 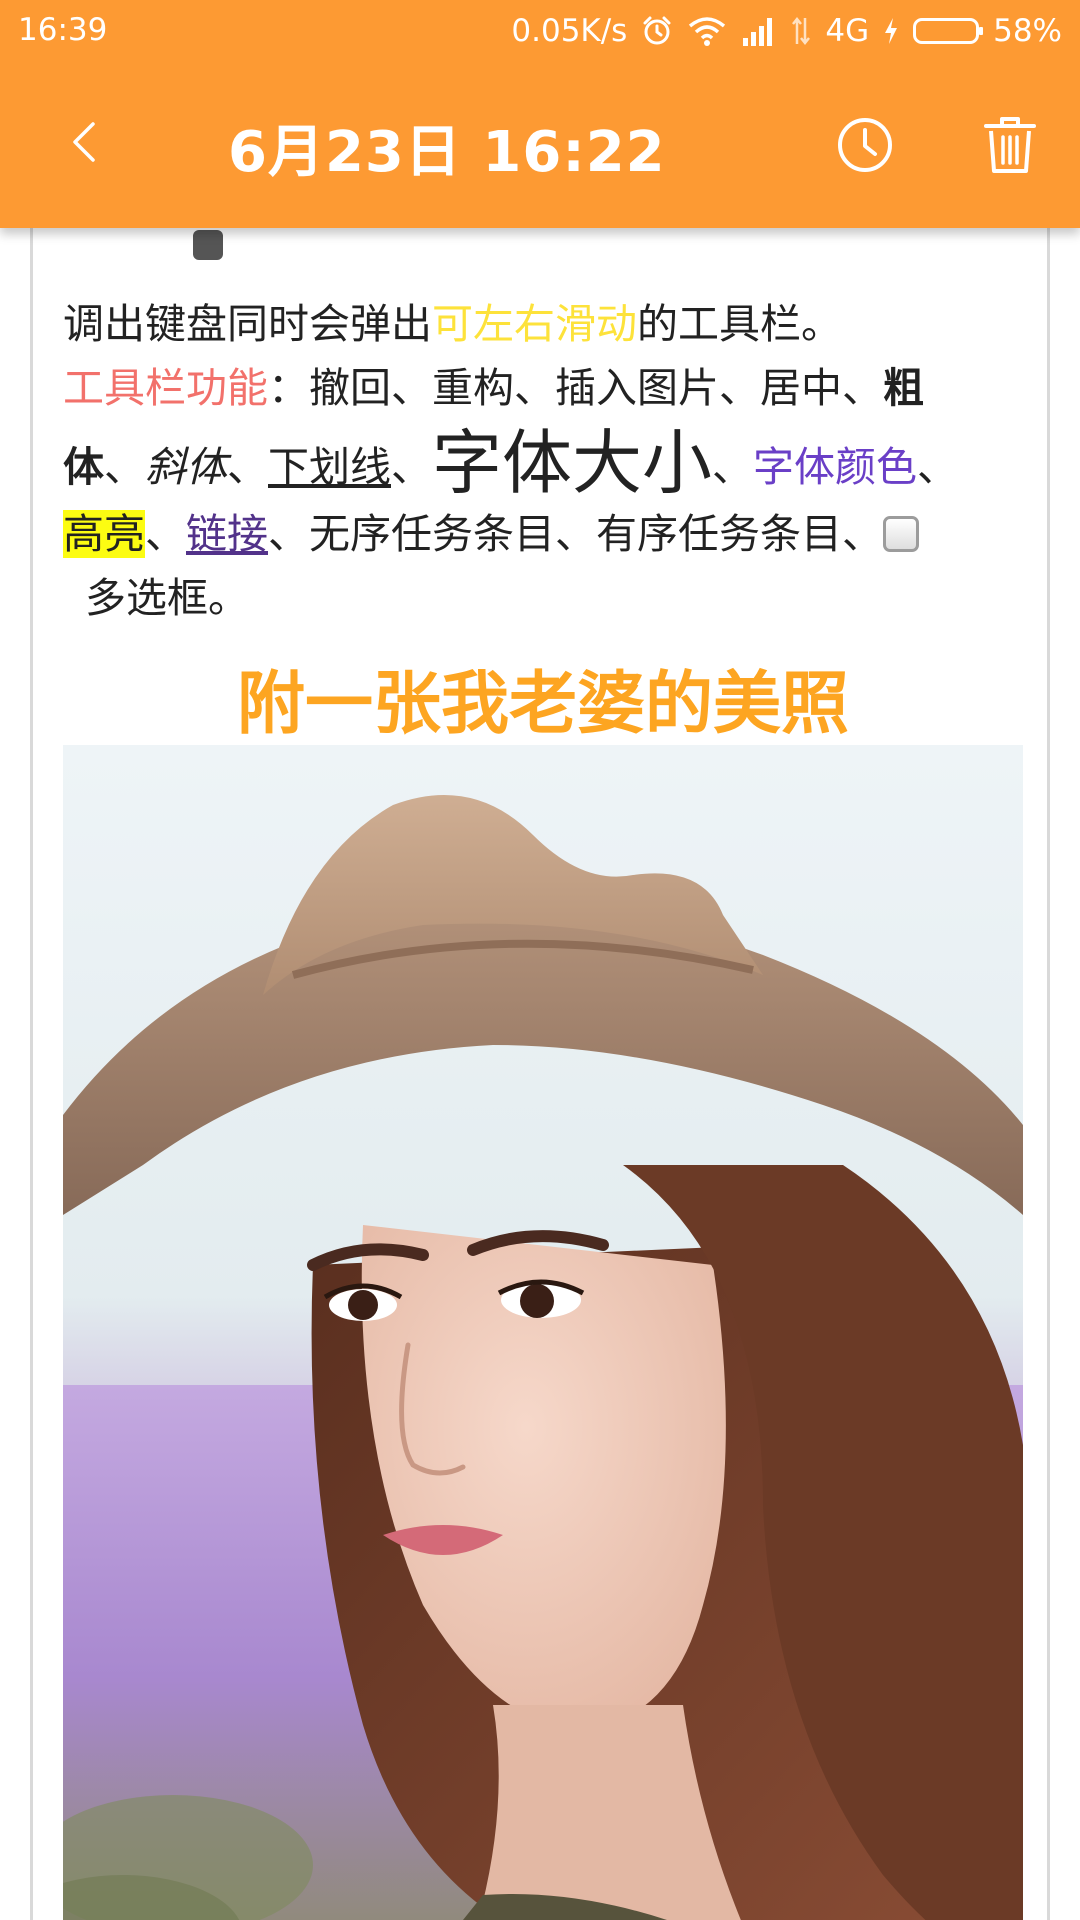 I want to click on highlighted-text: 高亮, so click(x=104, y=534).